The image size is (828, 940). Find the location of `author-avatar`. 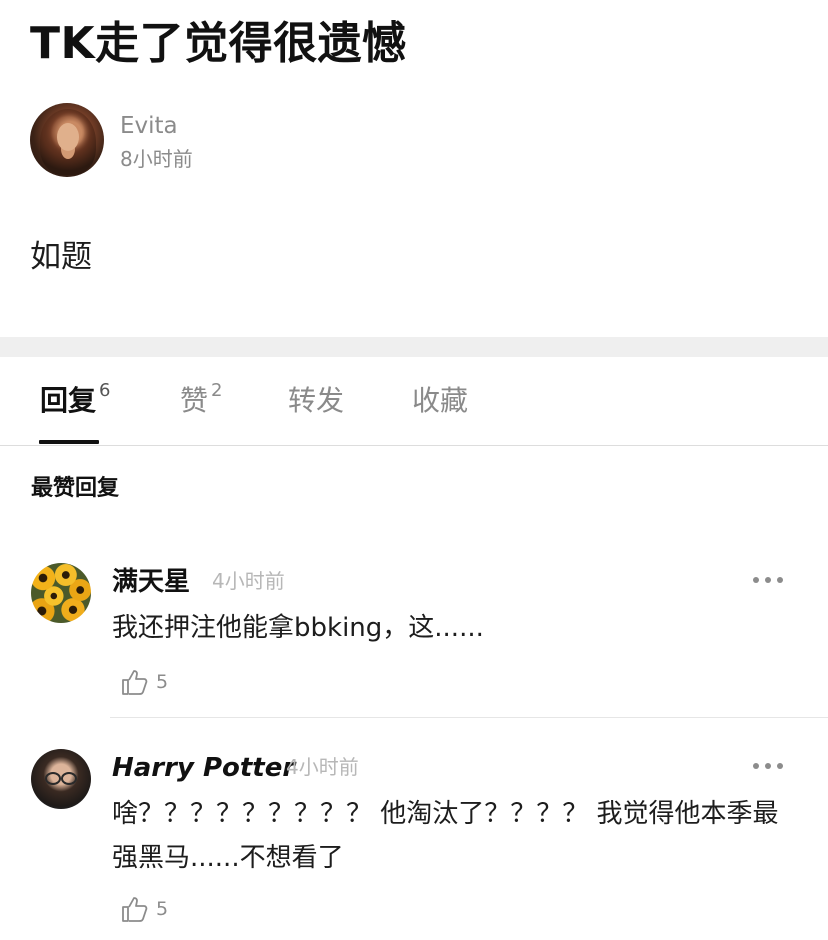

author-avatar is located at coordinates (67, 140).